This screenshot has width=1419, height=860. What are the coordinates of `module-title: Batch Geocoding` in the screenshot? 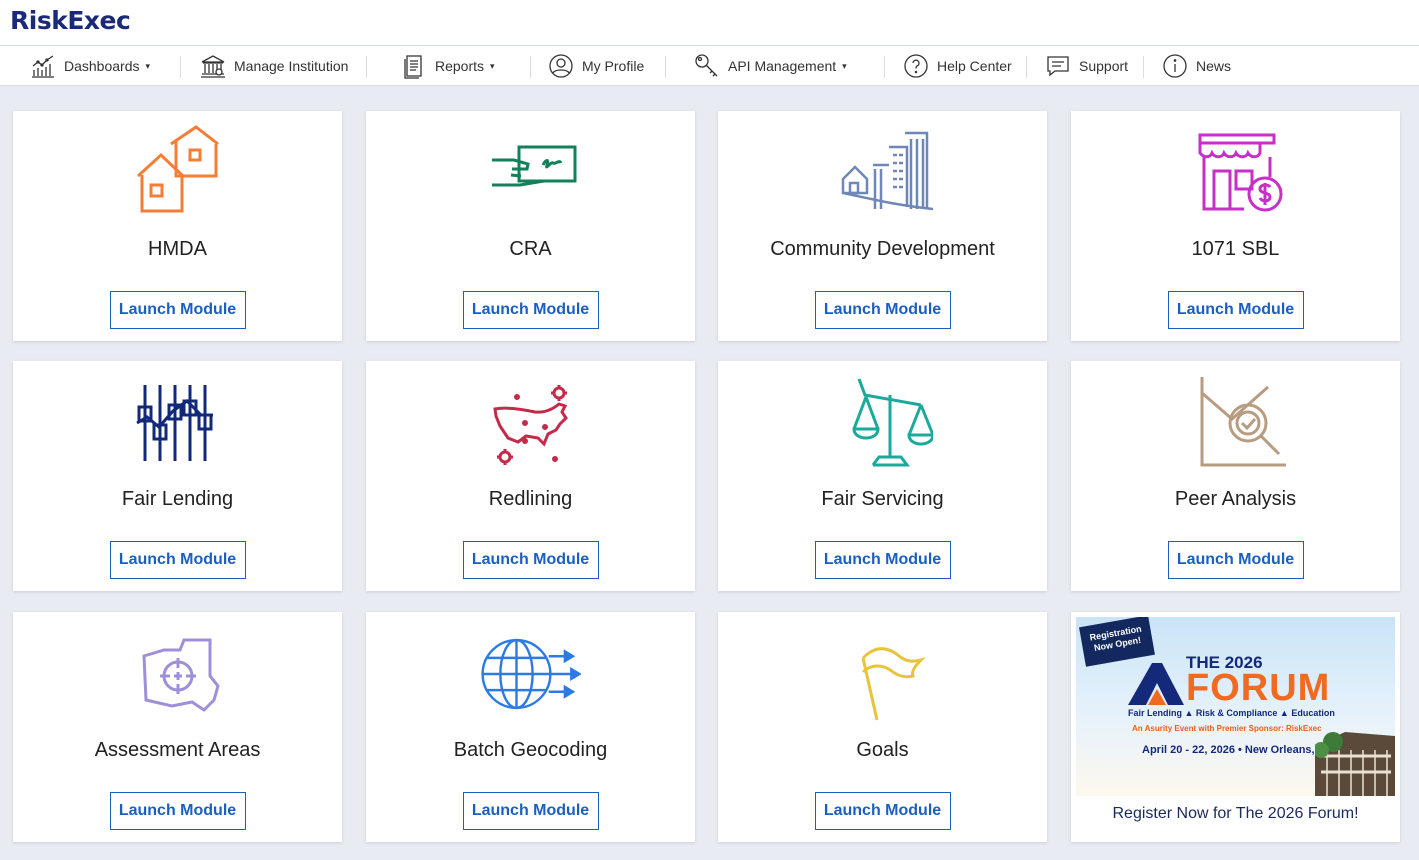 It's located at (530, 750).